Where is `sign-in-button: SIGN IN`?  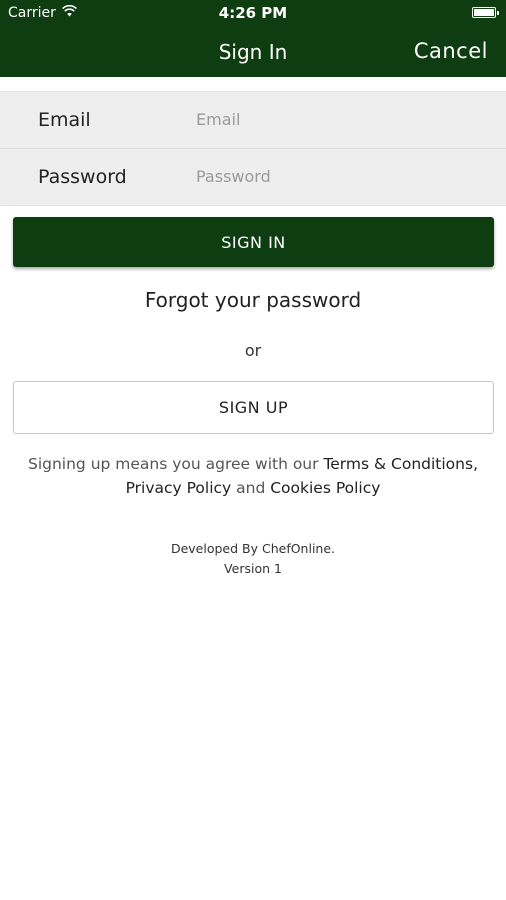 sign-in-button: SIGN IN is located at coordinates (253, 242).